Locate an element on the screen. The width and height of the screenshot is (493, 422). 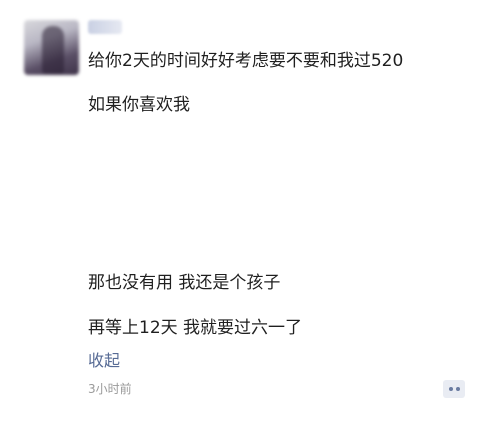
post-text-line-2: 如果你喜欢我 is located at coordinates (139, 105).